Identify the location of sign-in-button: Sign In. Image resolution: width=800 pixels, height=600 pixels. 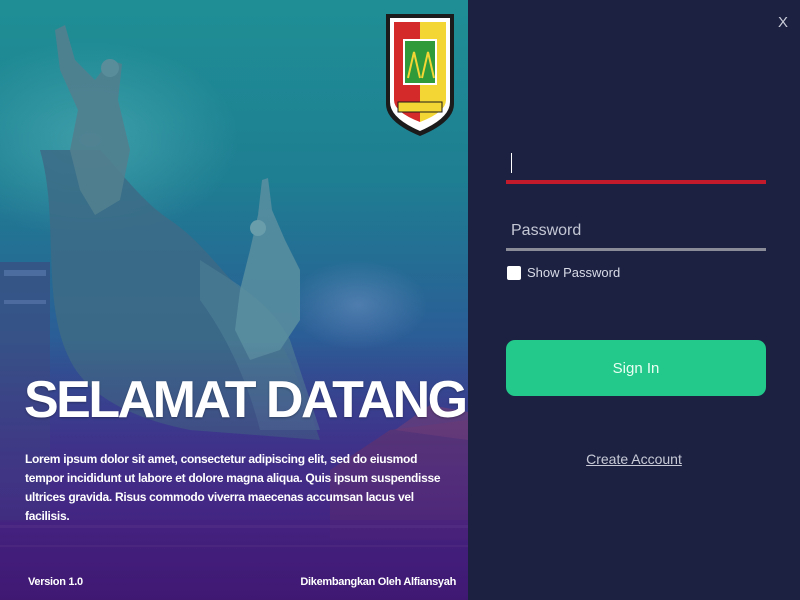
(636, 368).